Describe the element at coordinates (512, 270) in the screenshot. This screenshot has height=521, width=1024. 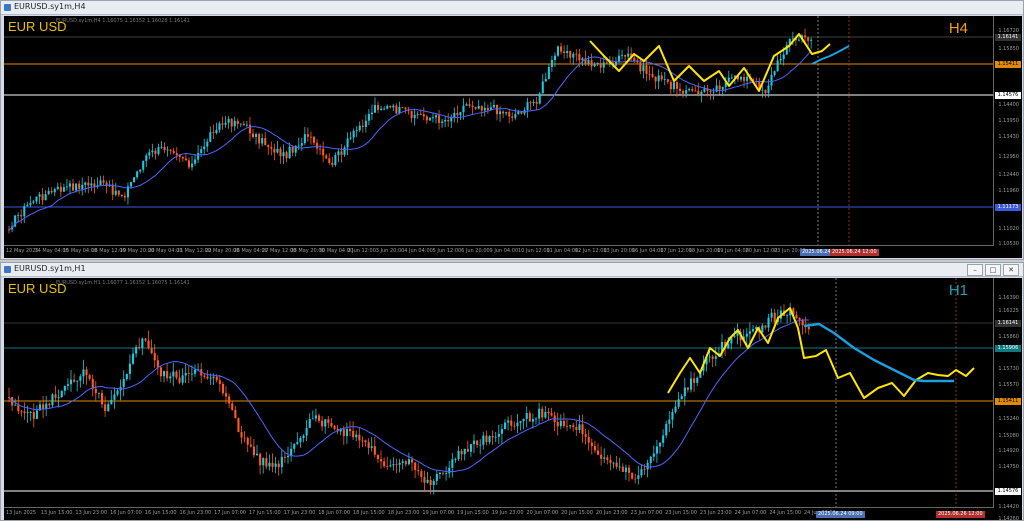
I see `h1-window-titlebar: EURUSD.sy1m,H1 – □ ✕` at that location.